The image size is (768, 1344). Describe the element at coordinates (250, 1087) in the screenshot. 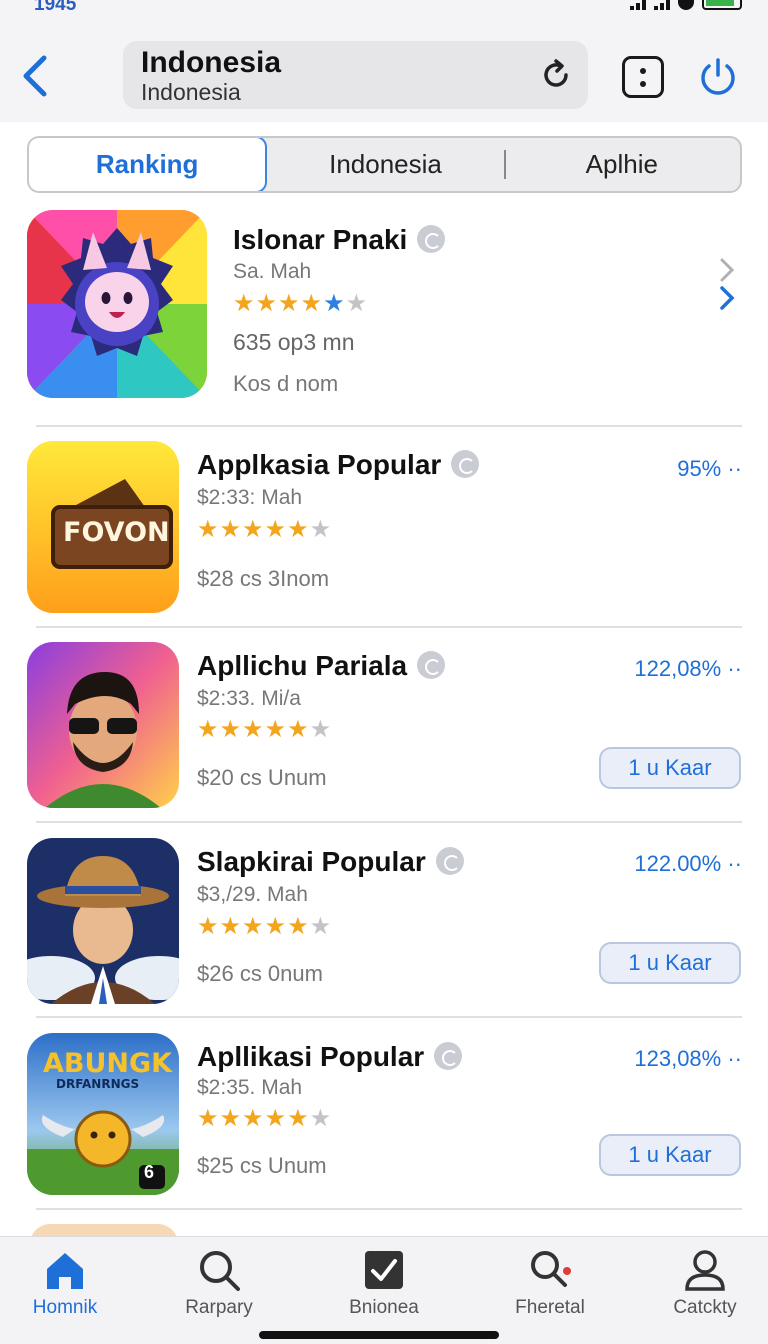

I see `app-subtitle: $2:35. Mah` at that location.